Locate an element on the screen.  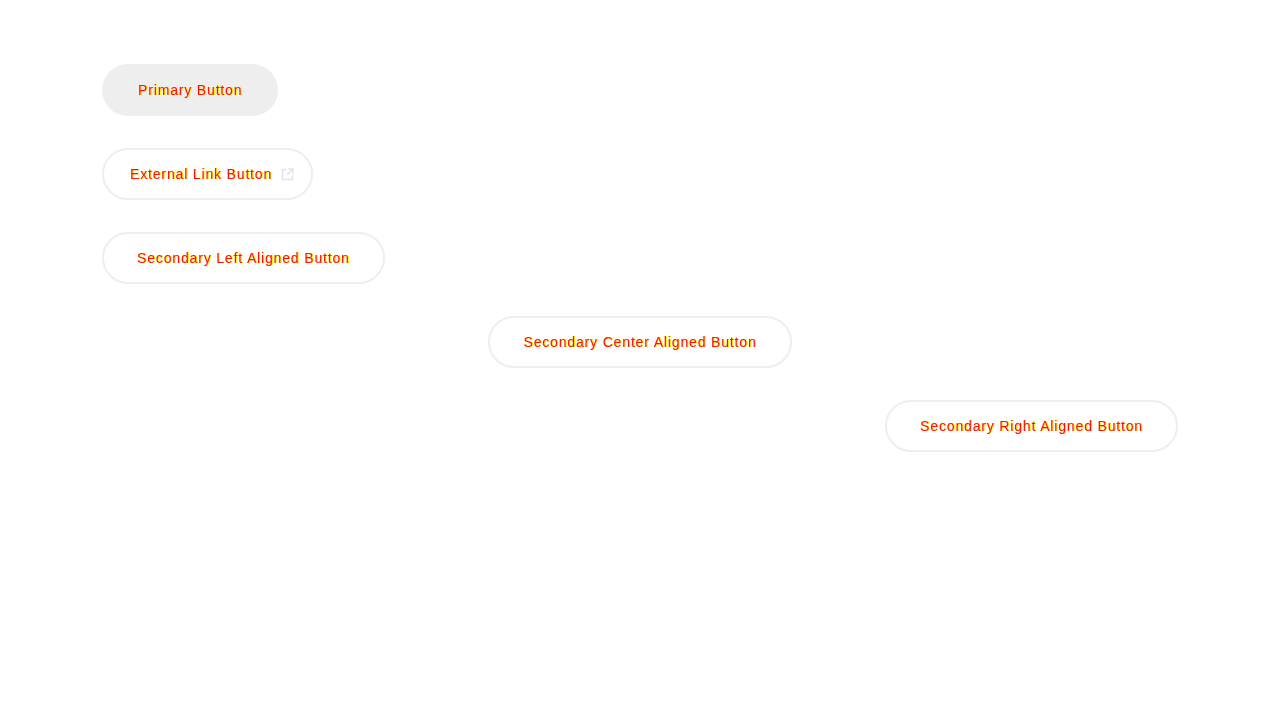
button-label: External Link Button is located at coordinates (201, 174).